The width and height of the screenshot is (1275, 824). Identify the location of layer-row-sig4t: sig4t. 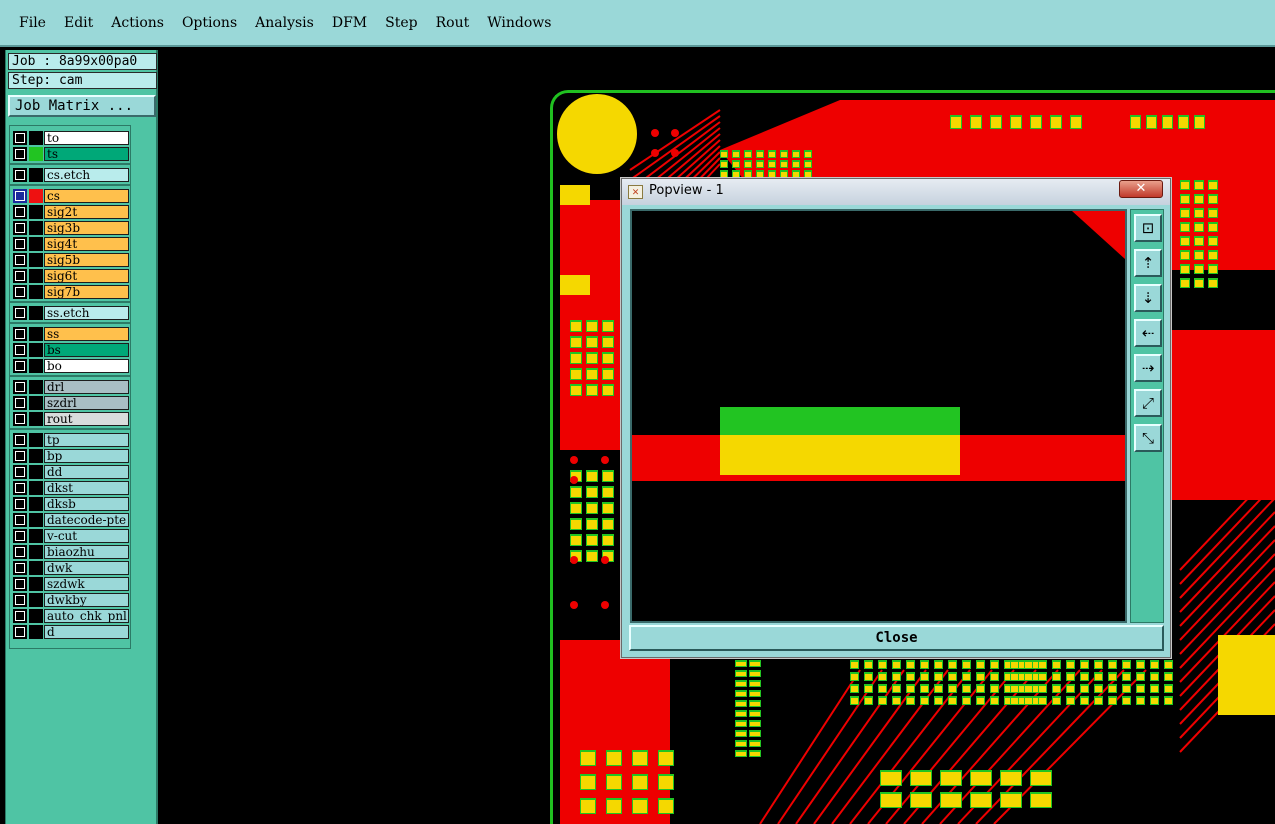
(71, 244).